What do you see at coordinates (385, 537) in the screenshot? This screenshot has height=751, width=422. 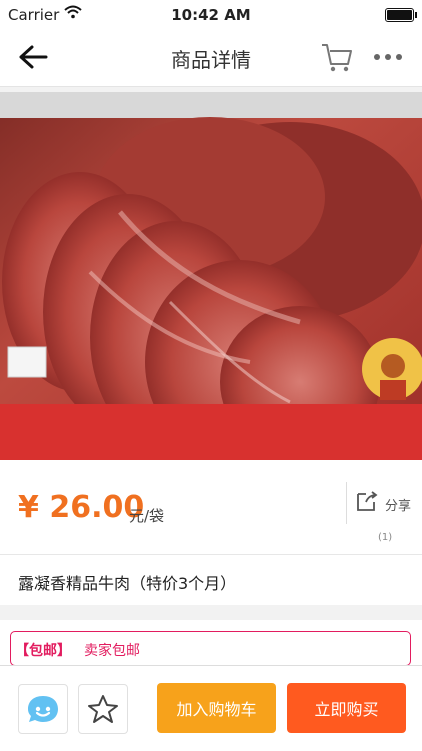 I see `share-count: (1)` at bounding box center [385, 537].